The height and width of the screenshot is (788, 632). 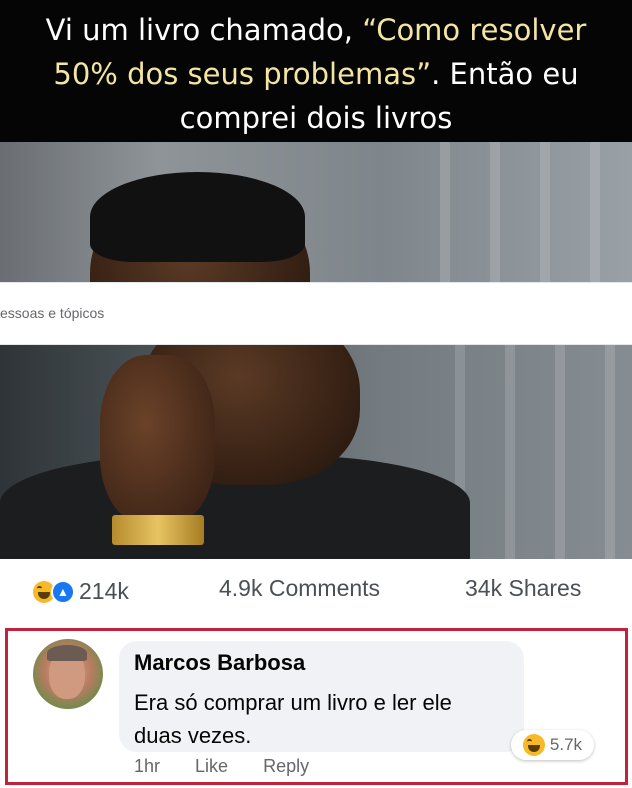 I want to click on avatar, so click(x=68, y=674).